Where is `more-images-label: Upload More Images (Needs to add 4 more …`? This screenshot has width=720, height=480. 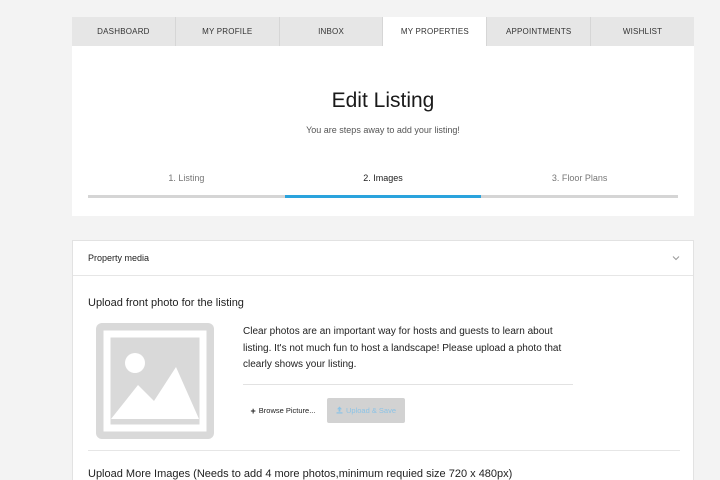 more-images-label: Upload More Images (Needs to add 4 more … is located at coordinates (300, 474).